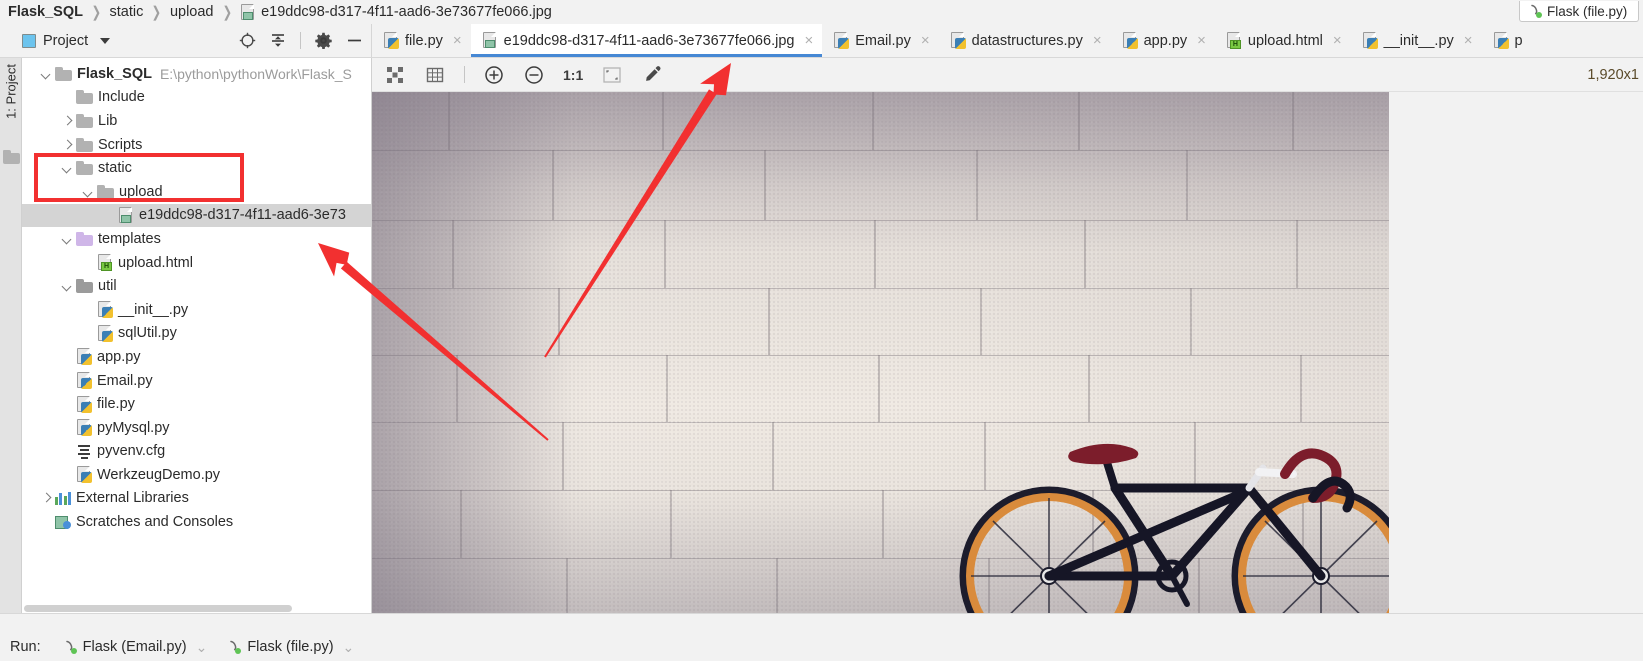  What do you see at coordinates (354, 41) in the screenshot?
I see `hide-panel-icon` at bounding box center [354, 41].